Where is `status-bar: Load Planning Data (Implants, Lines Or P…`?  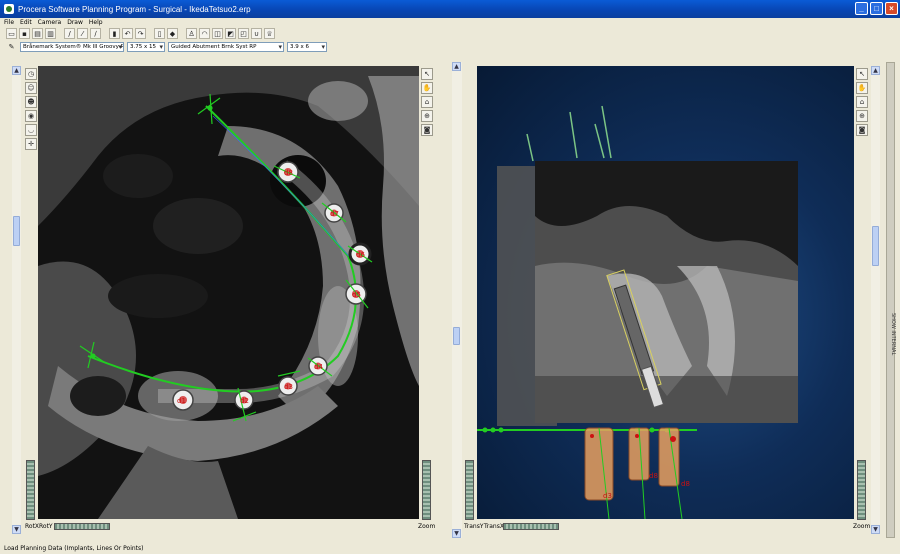 status-bar: Load Planning Data (Implants, Lines Or P… is located at coordinates (450, 548).